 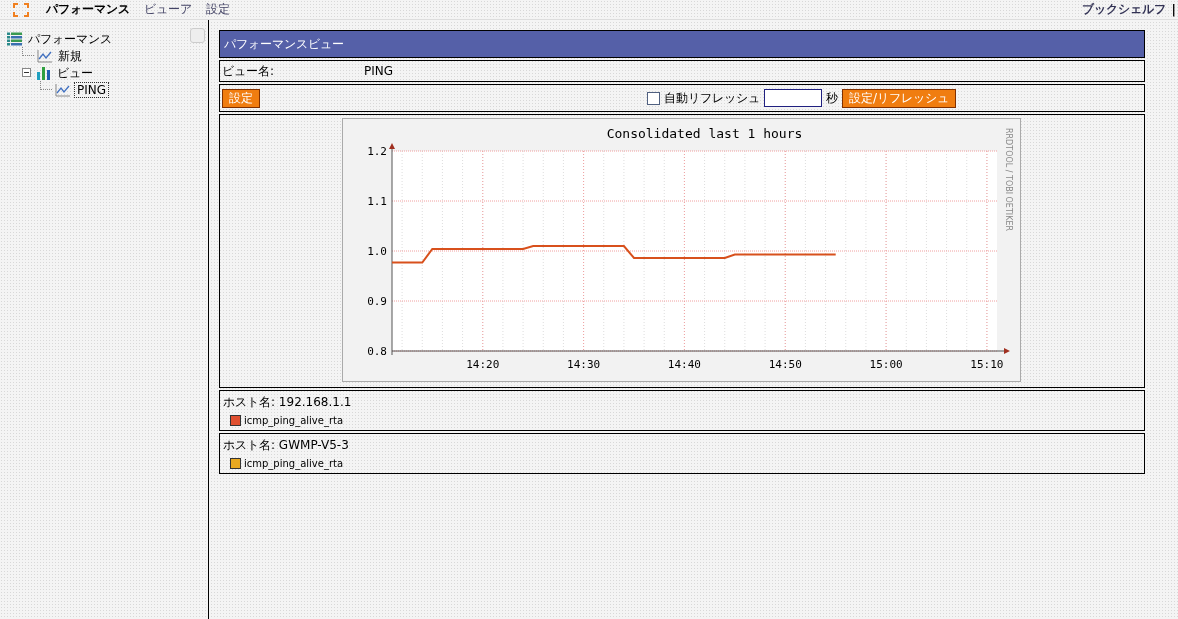 What do you see at coordinates (27, 72) in the screenshot?
I see `collapse-toggle` at bounding box center [27, 72].